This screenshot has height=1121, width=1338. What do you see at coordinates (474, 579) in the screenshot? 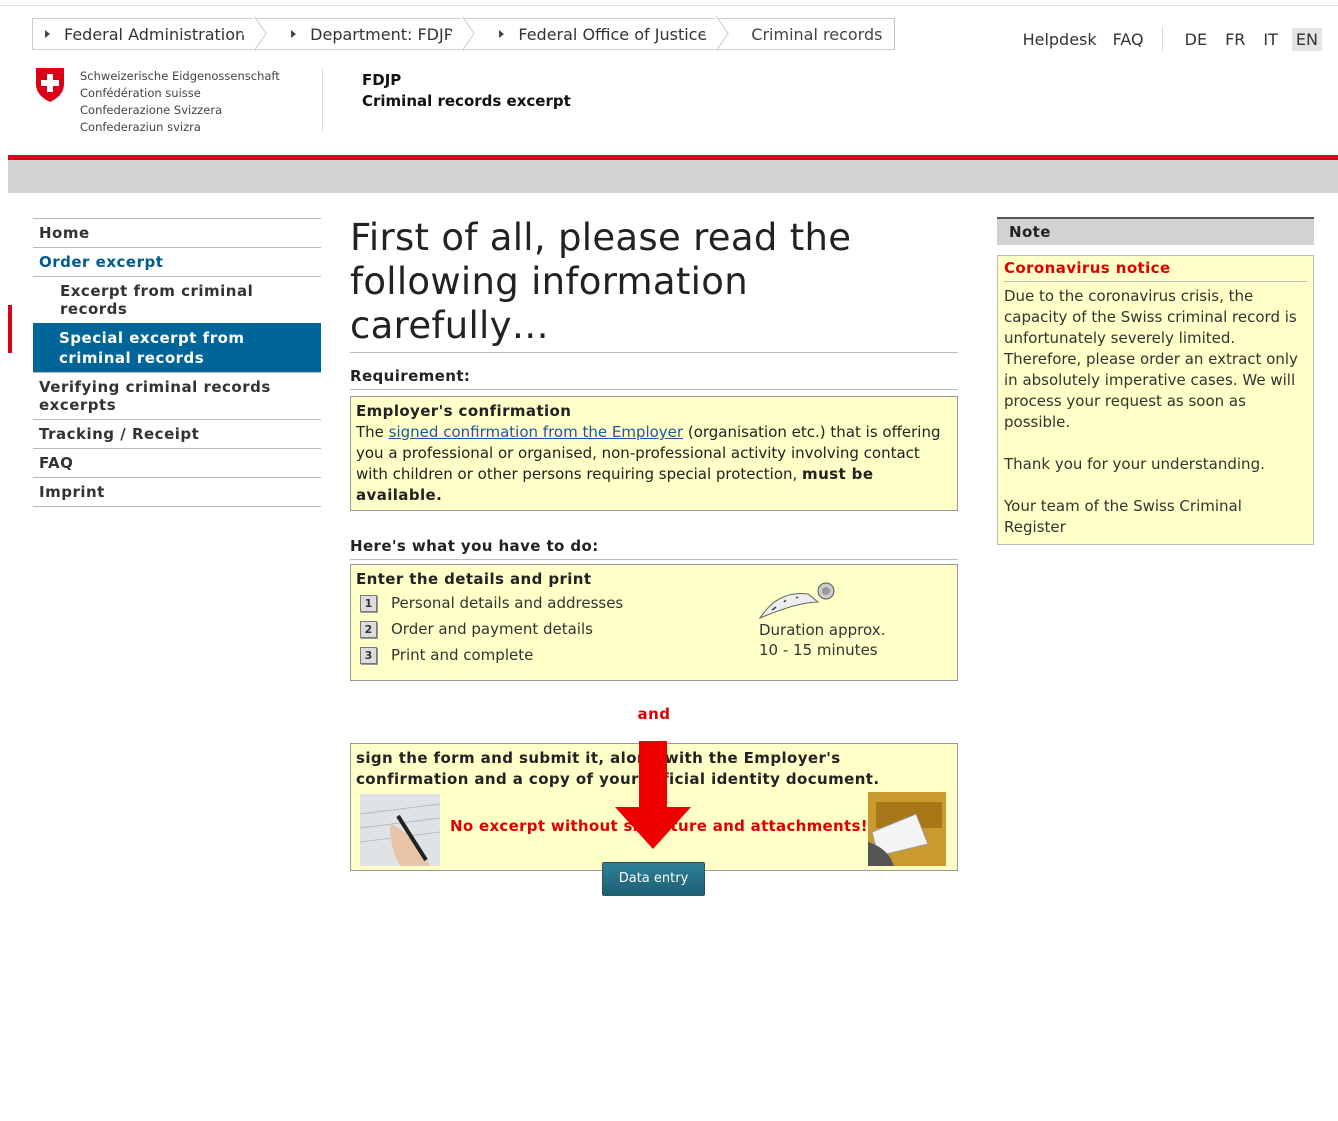
I see `details-title: Enter the details and print` at bounding box center [474, 579].